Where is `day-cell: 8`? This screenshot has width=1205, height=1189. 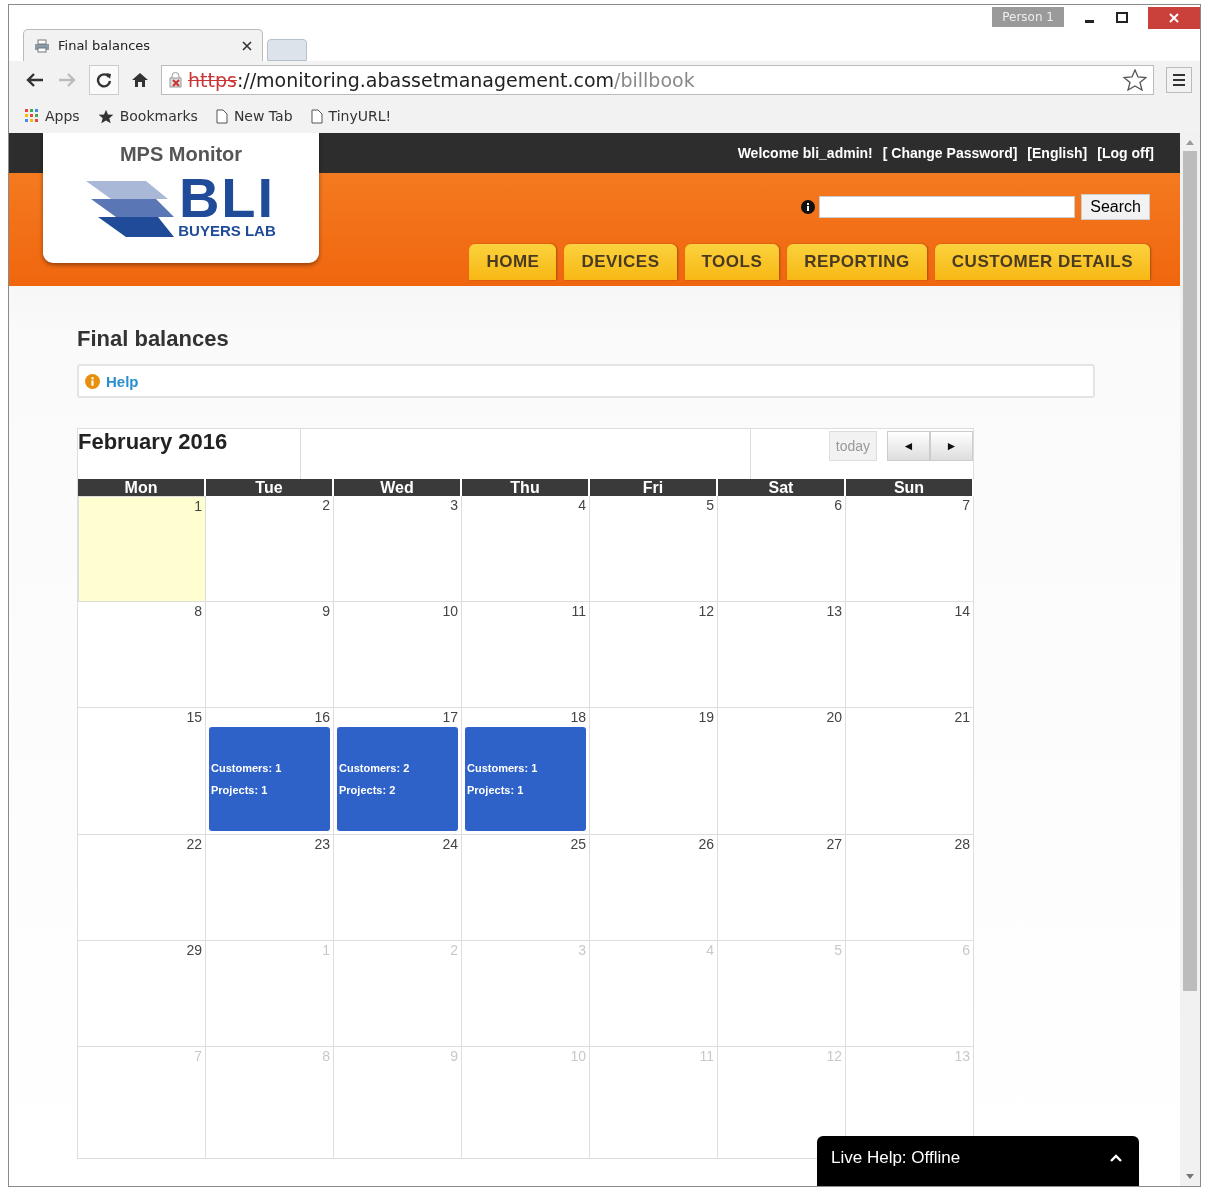 day-cell: 8 is located at coordinates (142, 655).